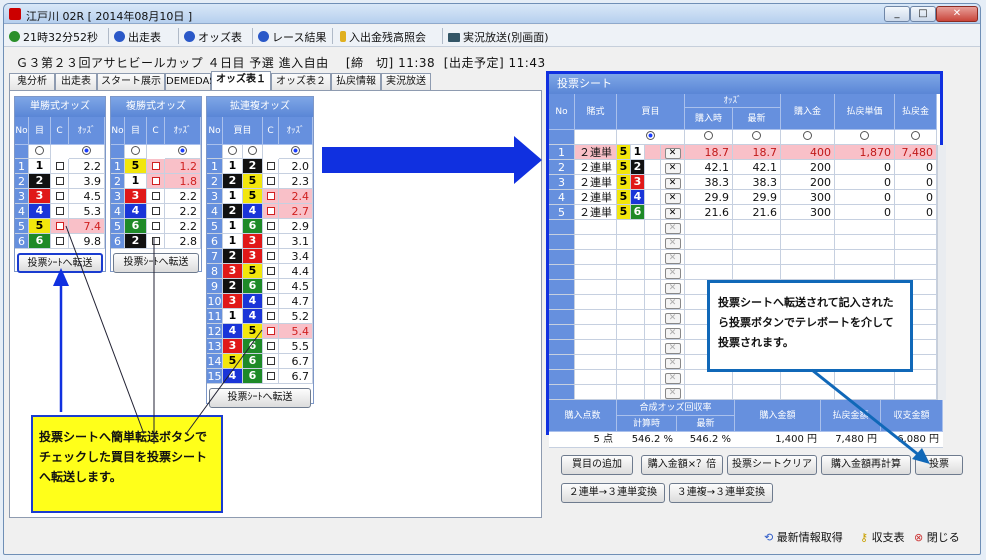  I want to click on close-button: ⊗ 閉じる, so click(937, 537).